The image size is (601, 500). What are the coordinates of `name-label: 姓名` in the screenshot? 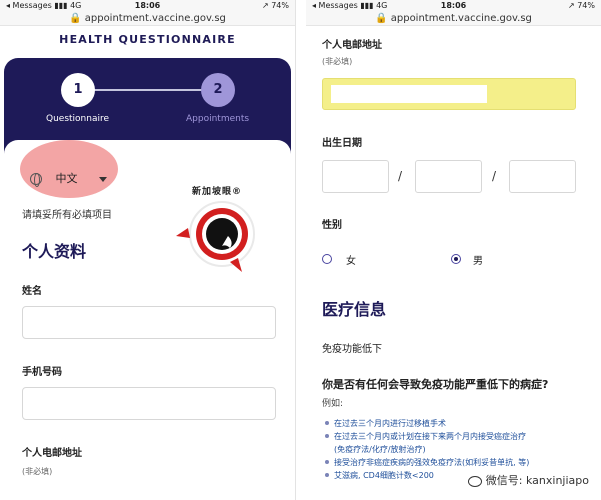 It's located at (32, 291).